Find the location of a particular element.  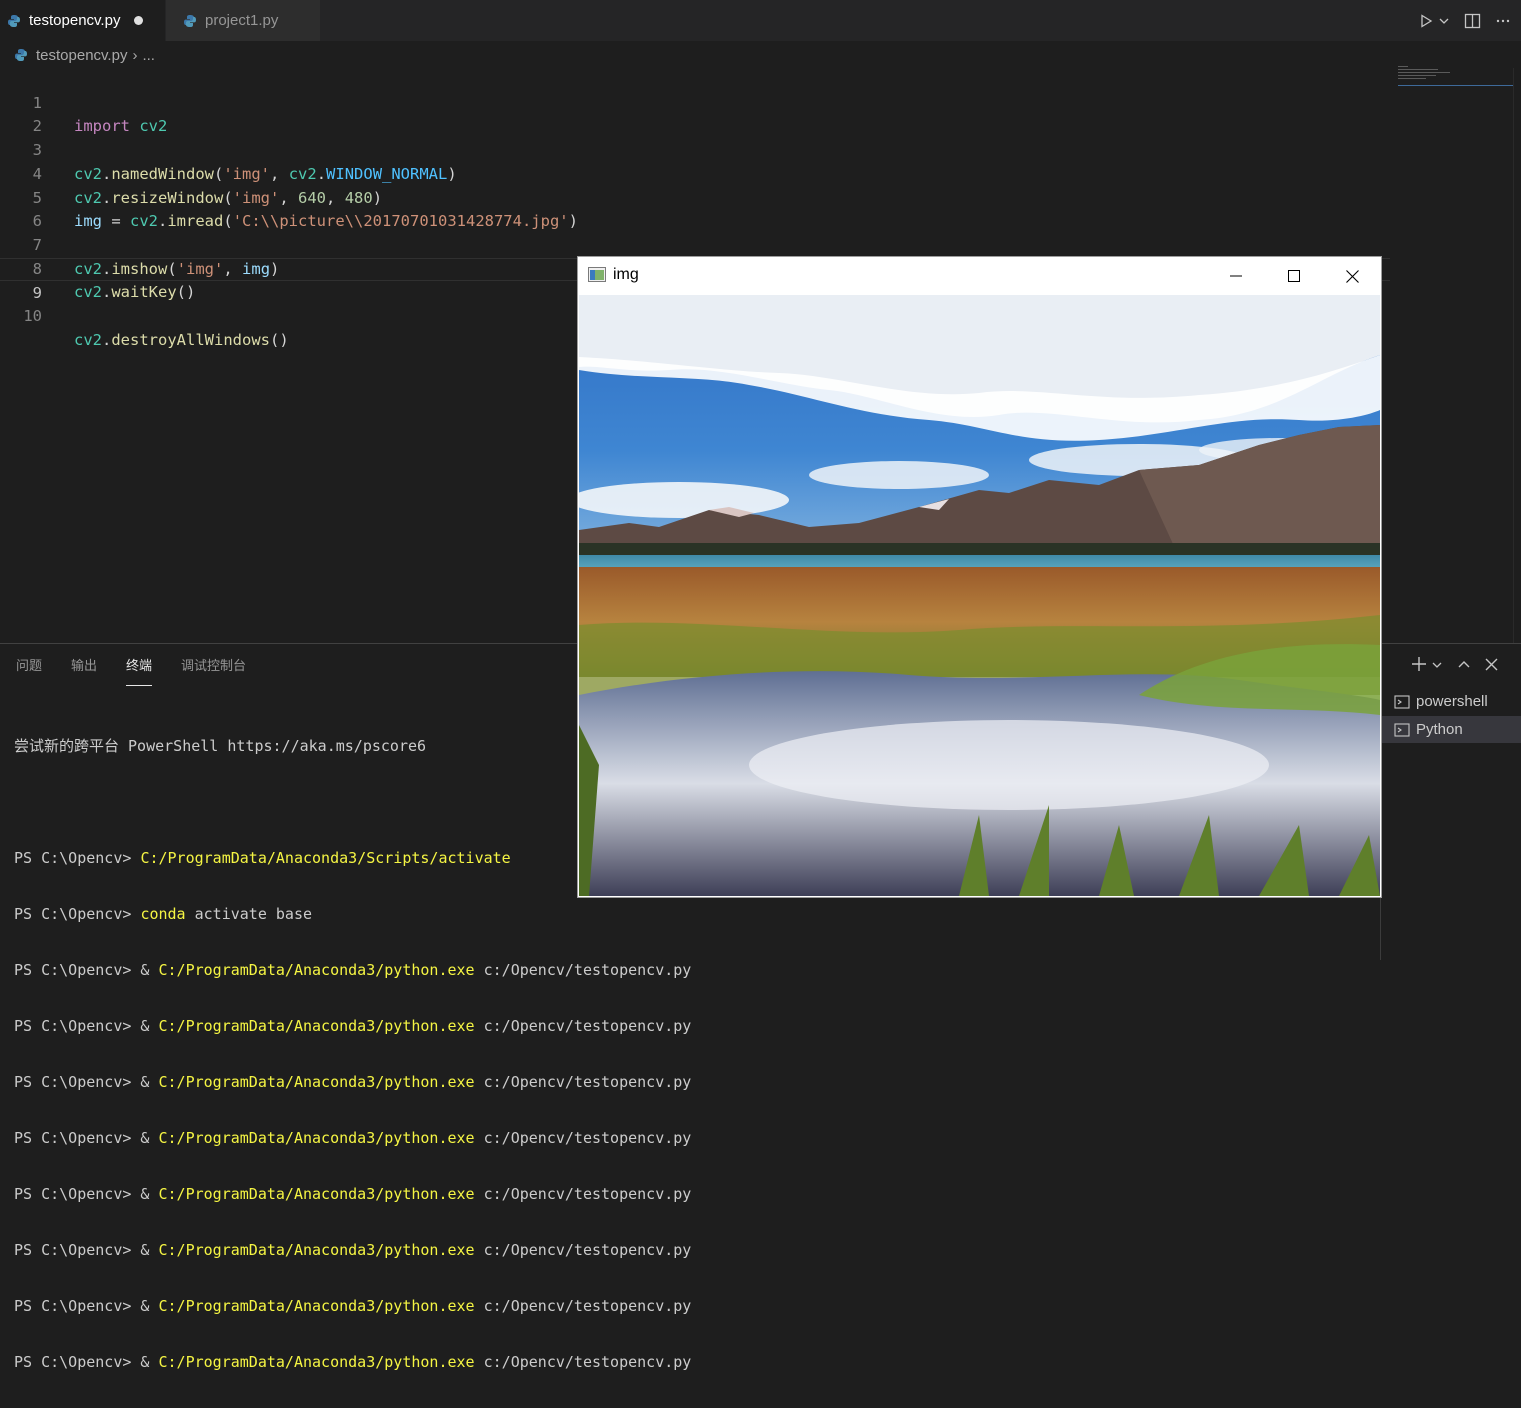

tab-output: 输出 is located at coordinates (84, 665).